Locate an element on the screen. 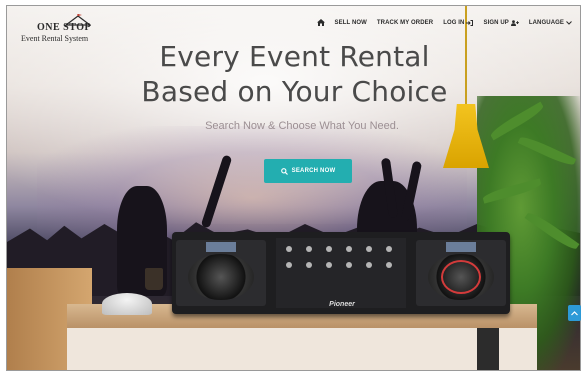 The width and height of the screenshot is (587, 377). nav-login: LOG IN is located at coordinates (458, 22).